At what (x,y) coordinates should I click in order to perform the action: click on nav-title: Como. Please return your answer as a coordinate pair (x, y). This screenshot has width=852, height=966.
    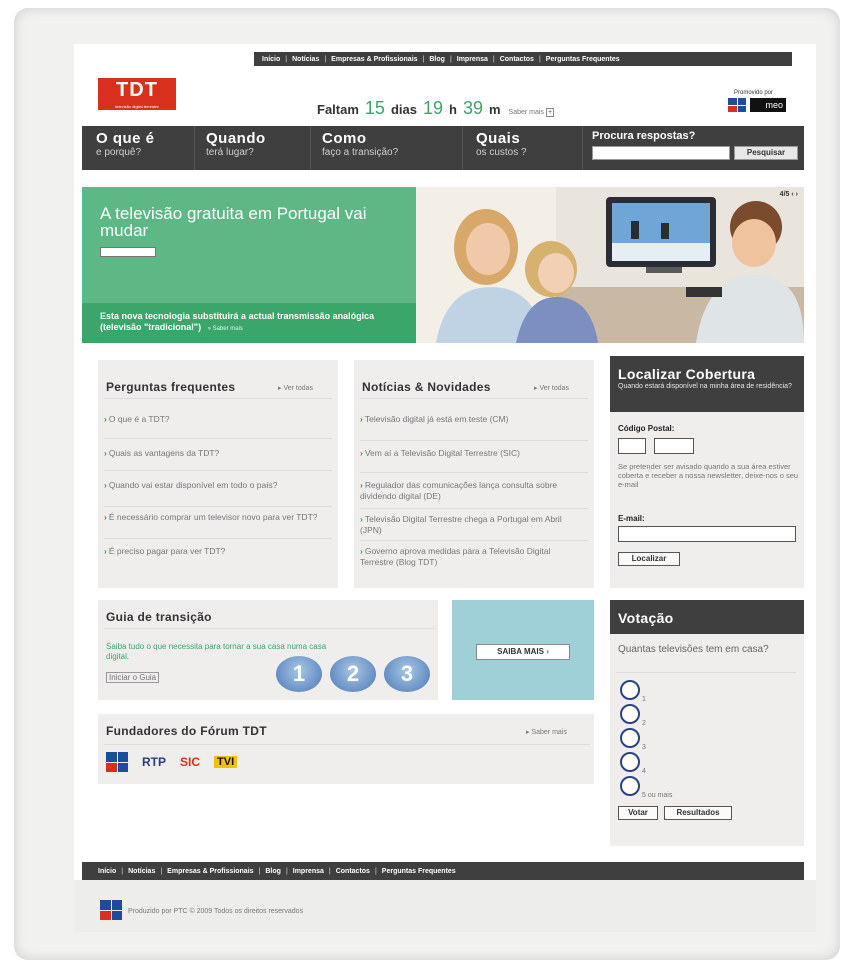
    Looking at the image, I should click on (344, 138).